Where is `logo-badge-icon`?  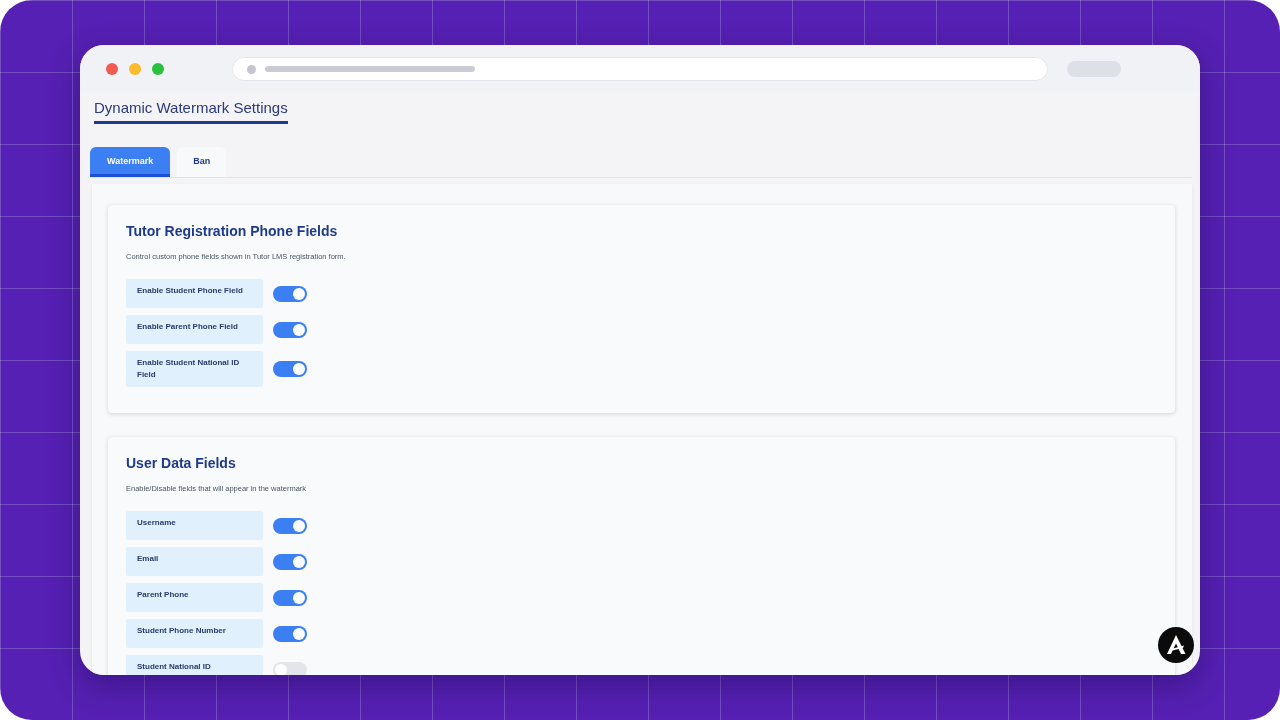
logo-badge-icon is located at coordinates (1176, 645).